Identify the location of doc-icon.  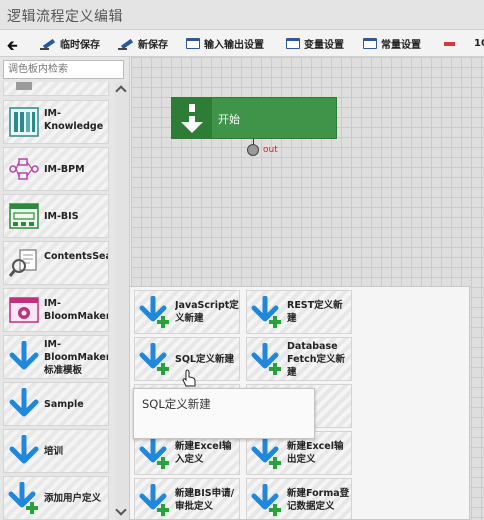
(24, 86).